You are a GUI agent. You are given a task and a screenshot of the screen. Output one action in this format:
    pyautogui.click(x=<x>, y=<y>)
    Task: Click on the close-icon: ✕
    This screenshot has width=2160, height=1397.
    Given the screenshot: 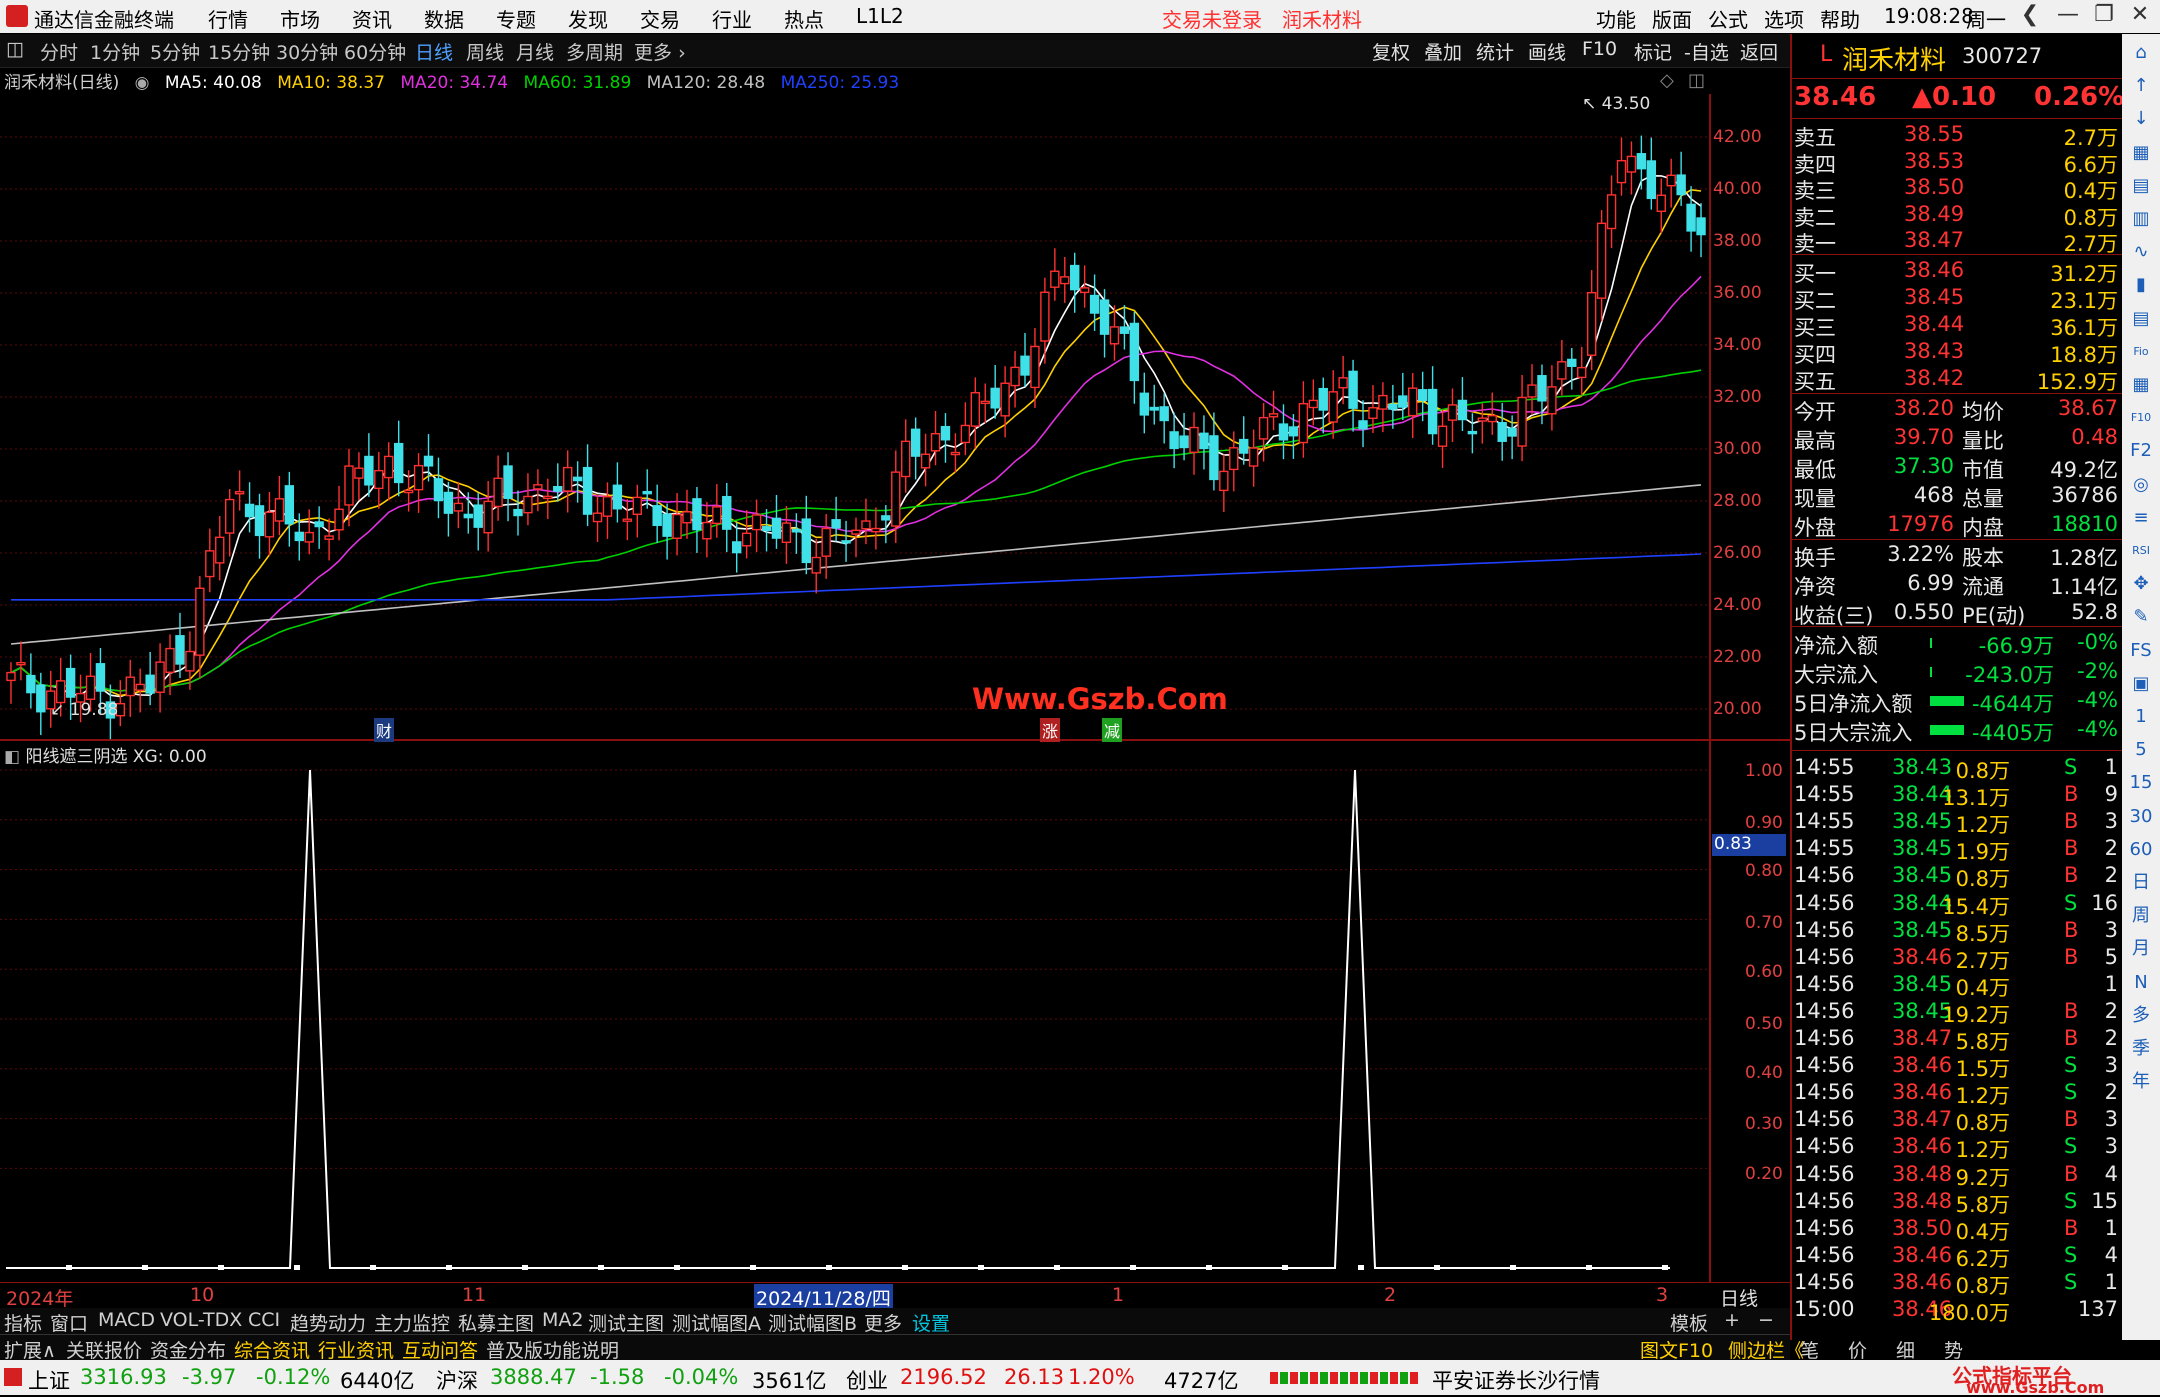 What is the action you would take?
    pyautogui.click(x=2140, y=16)
    